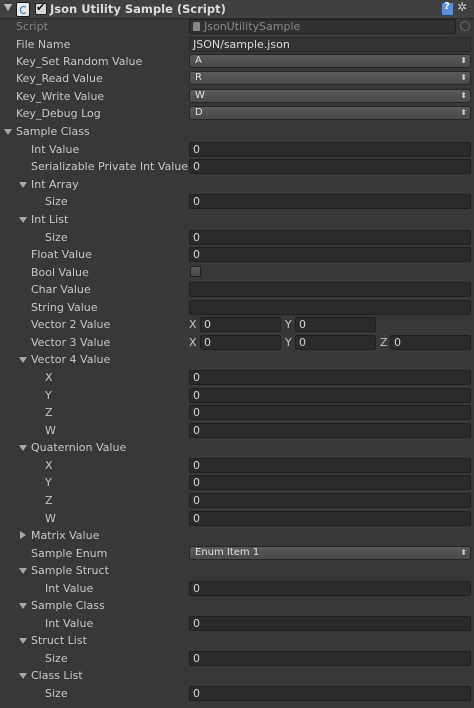 The width and height of the screenshot is (474, 708). What do you see at coordinates (335, 324) in the screenshot?
I see `vector2-y-input: 0` at bounding box center [335, 324].